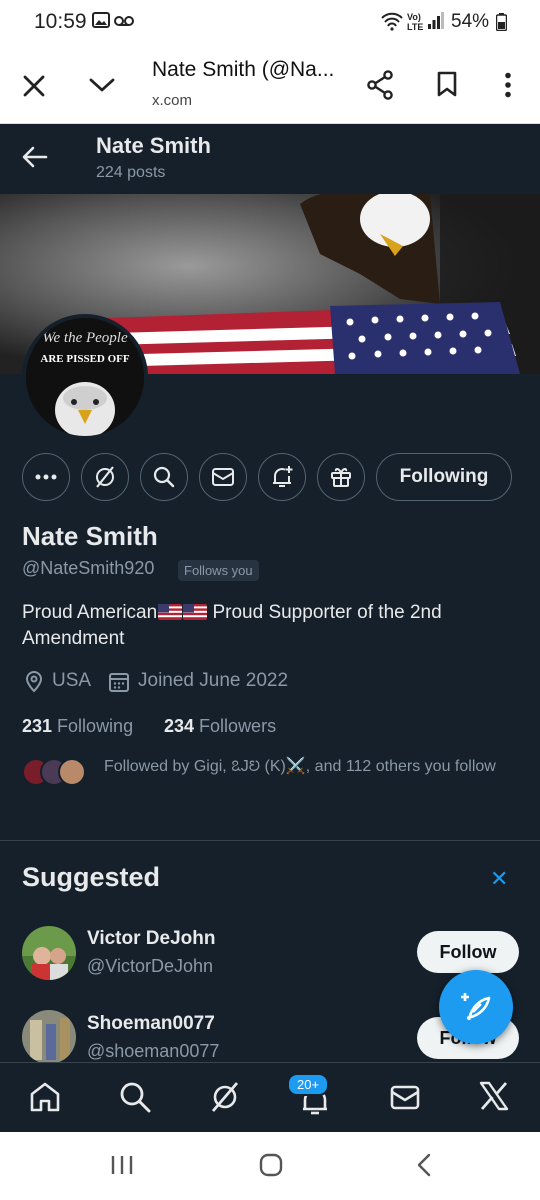  I want to click on grok-button, so click(105, 477).